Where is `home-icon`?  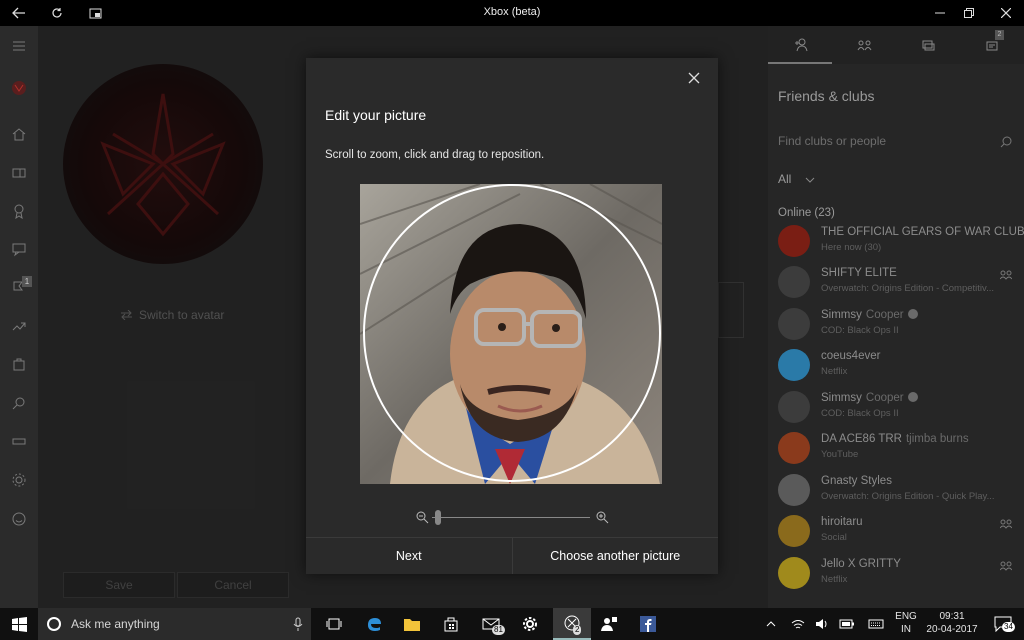
home-icon is located at coordinates (19, 134).